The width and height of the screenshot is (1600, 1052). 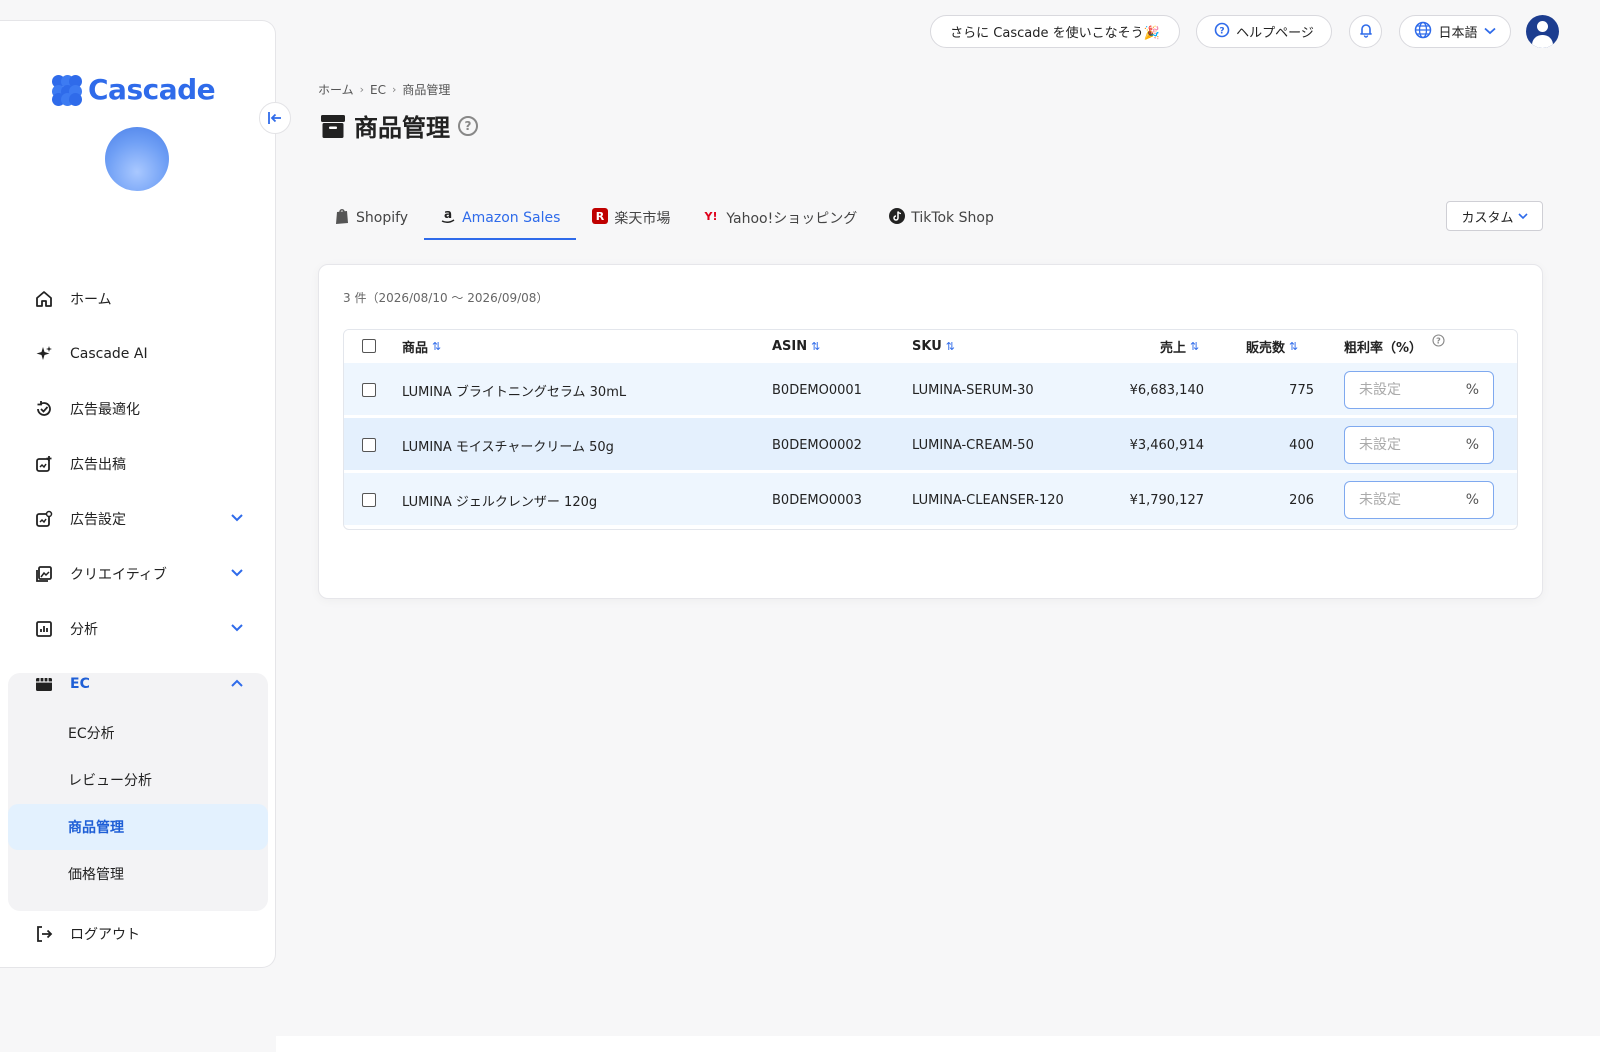 What do you see at coordinates (145, 684) in the screenshot?
I see `sidebar-item-ec: EC` at bounding box center [145, 684].